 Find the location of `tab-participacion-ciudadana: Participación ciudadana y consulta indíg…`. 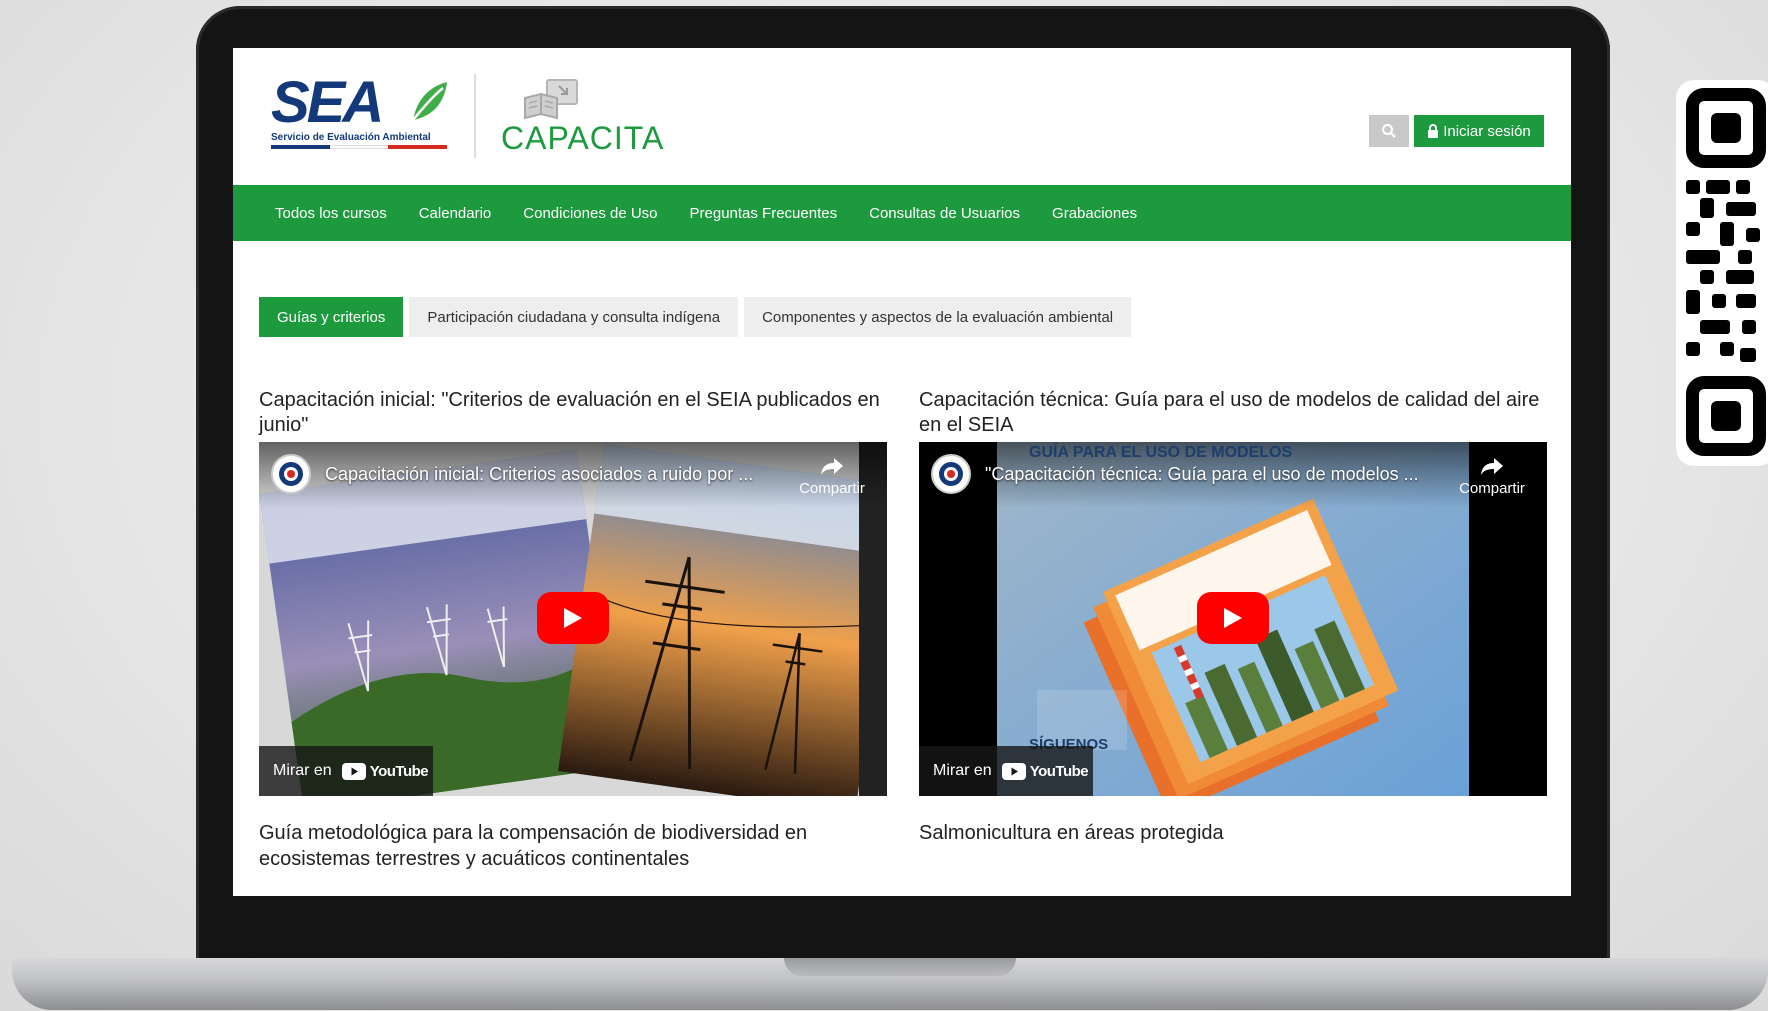

tab-participacion-ciudadana: Participación ciudadana y consulta indíg… is located at coordinates (574, 317).